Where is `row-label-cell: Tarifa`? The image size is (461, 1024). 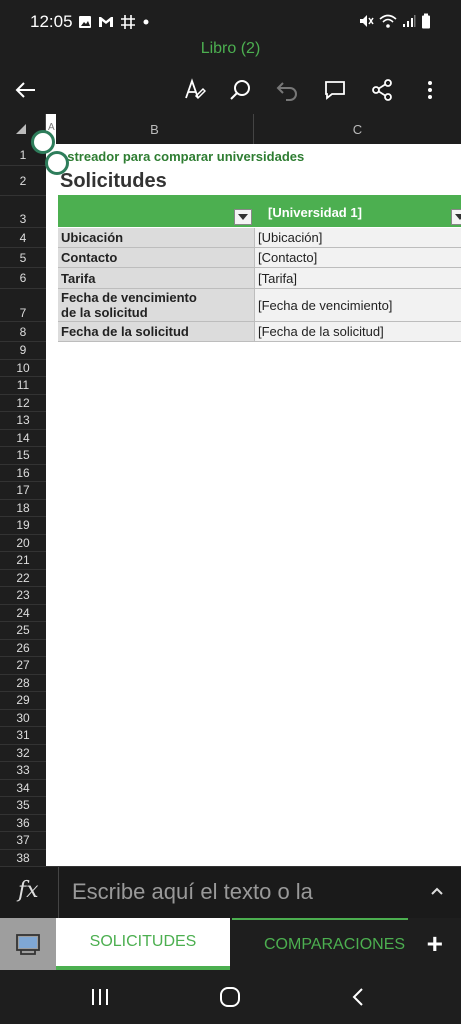
row-label-cell: Tarifa is located at coordinates (156, 278).